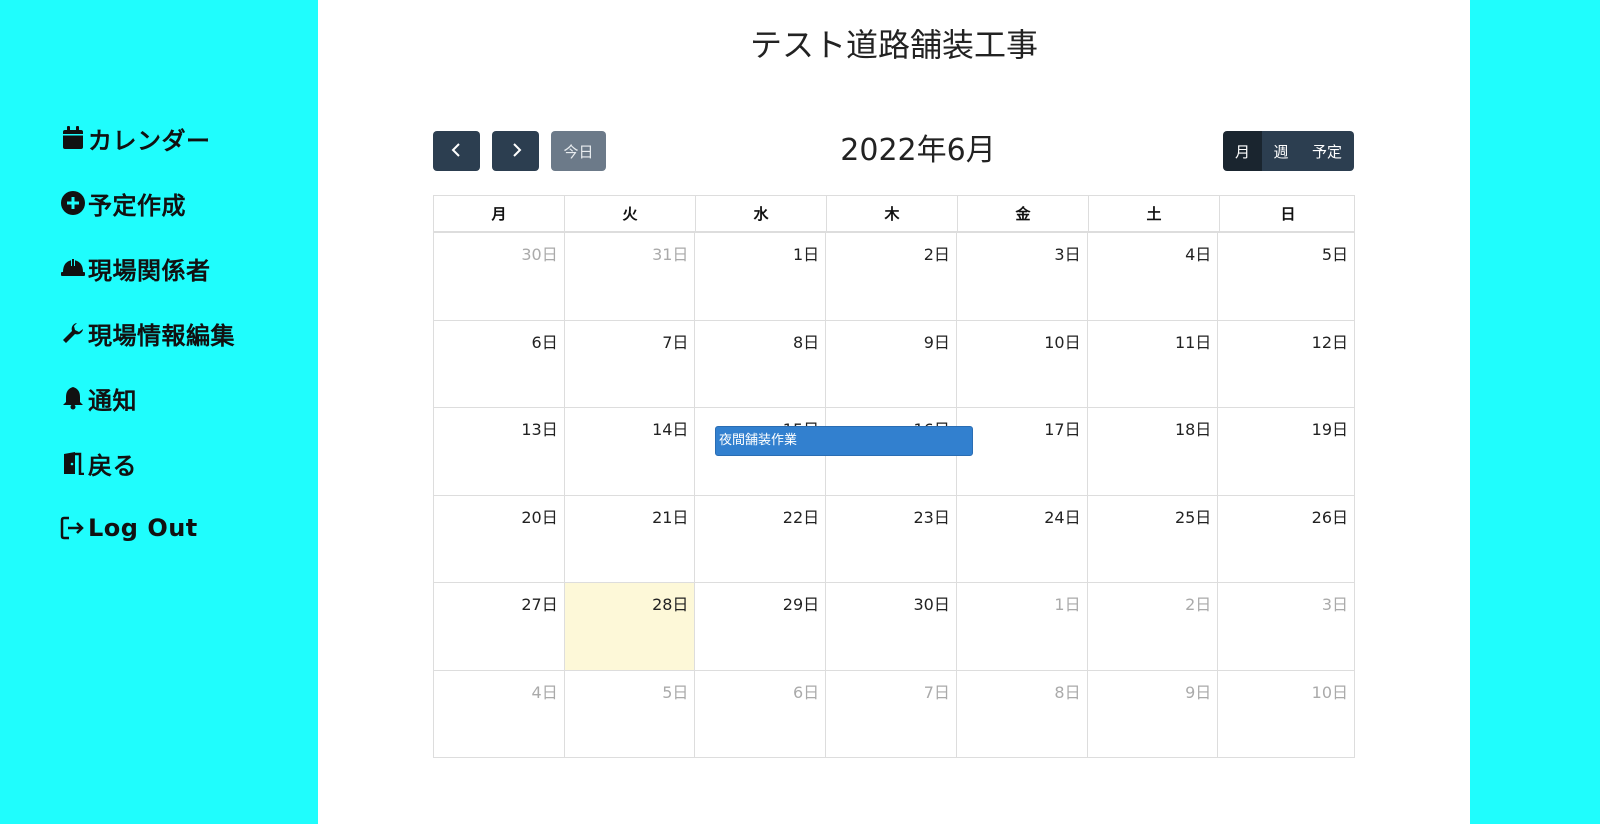 The width and height of the screenshot is (1600, 824). Describe the element at coordinates (1062, 429) in the screenshot. I see `day-number: 17日` at that location.